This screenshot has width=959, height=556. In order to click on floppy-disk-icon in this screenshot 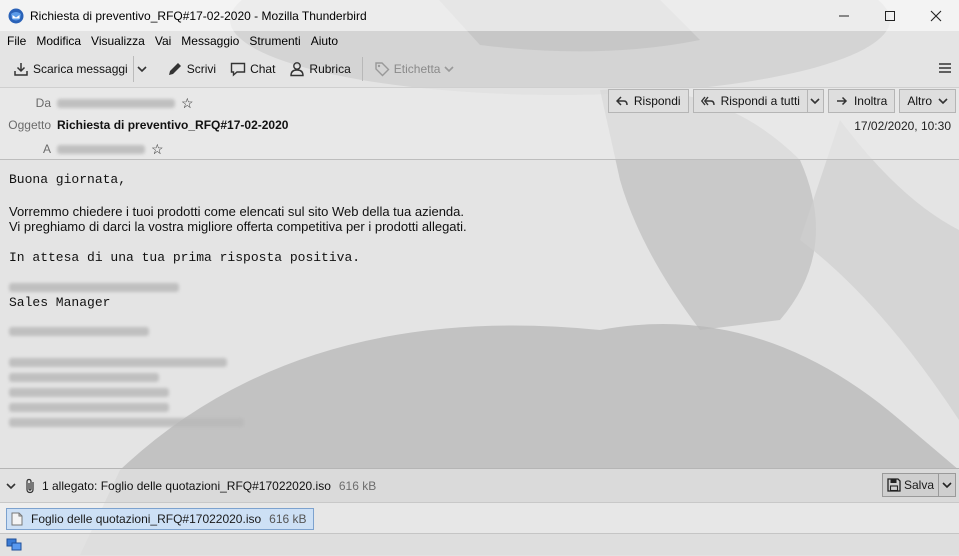, I will do `click(894, 485)`.